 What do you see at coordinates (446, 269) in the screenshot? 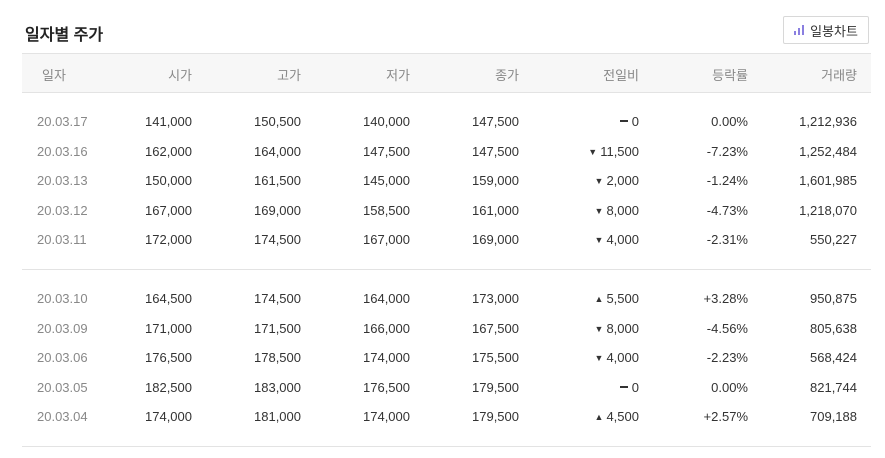
I see `group-divider` at bounding box center [446, 269].